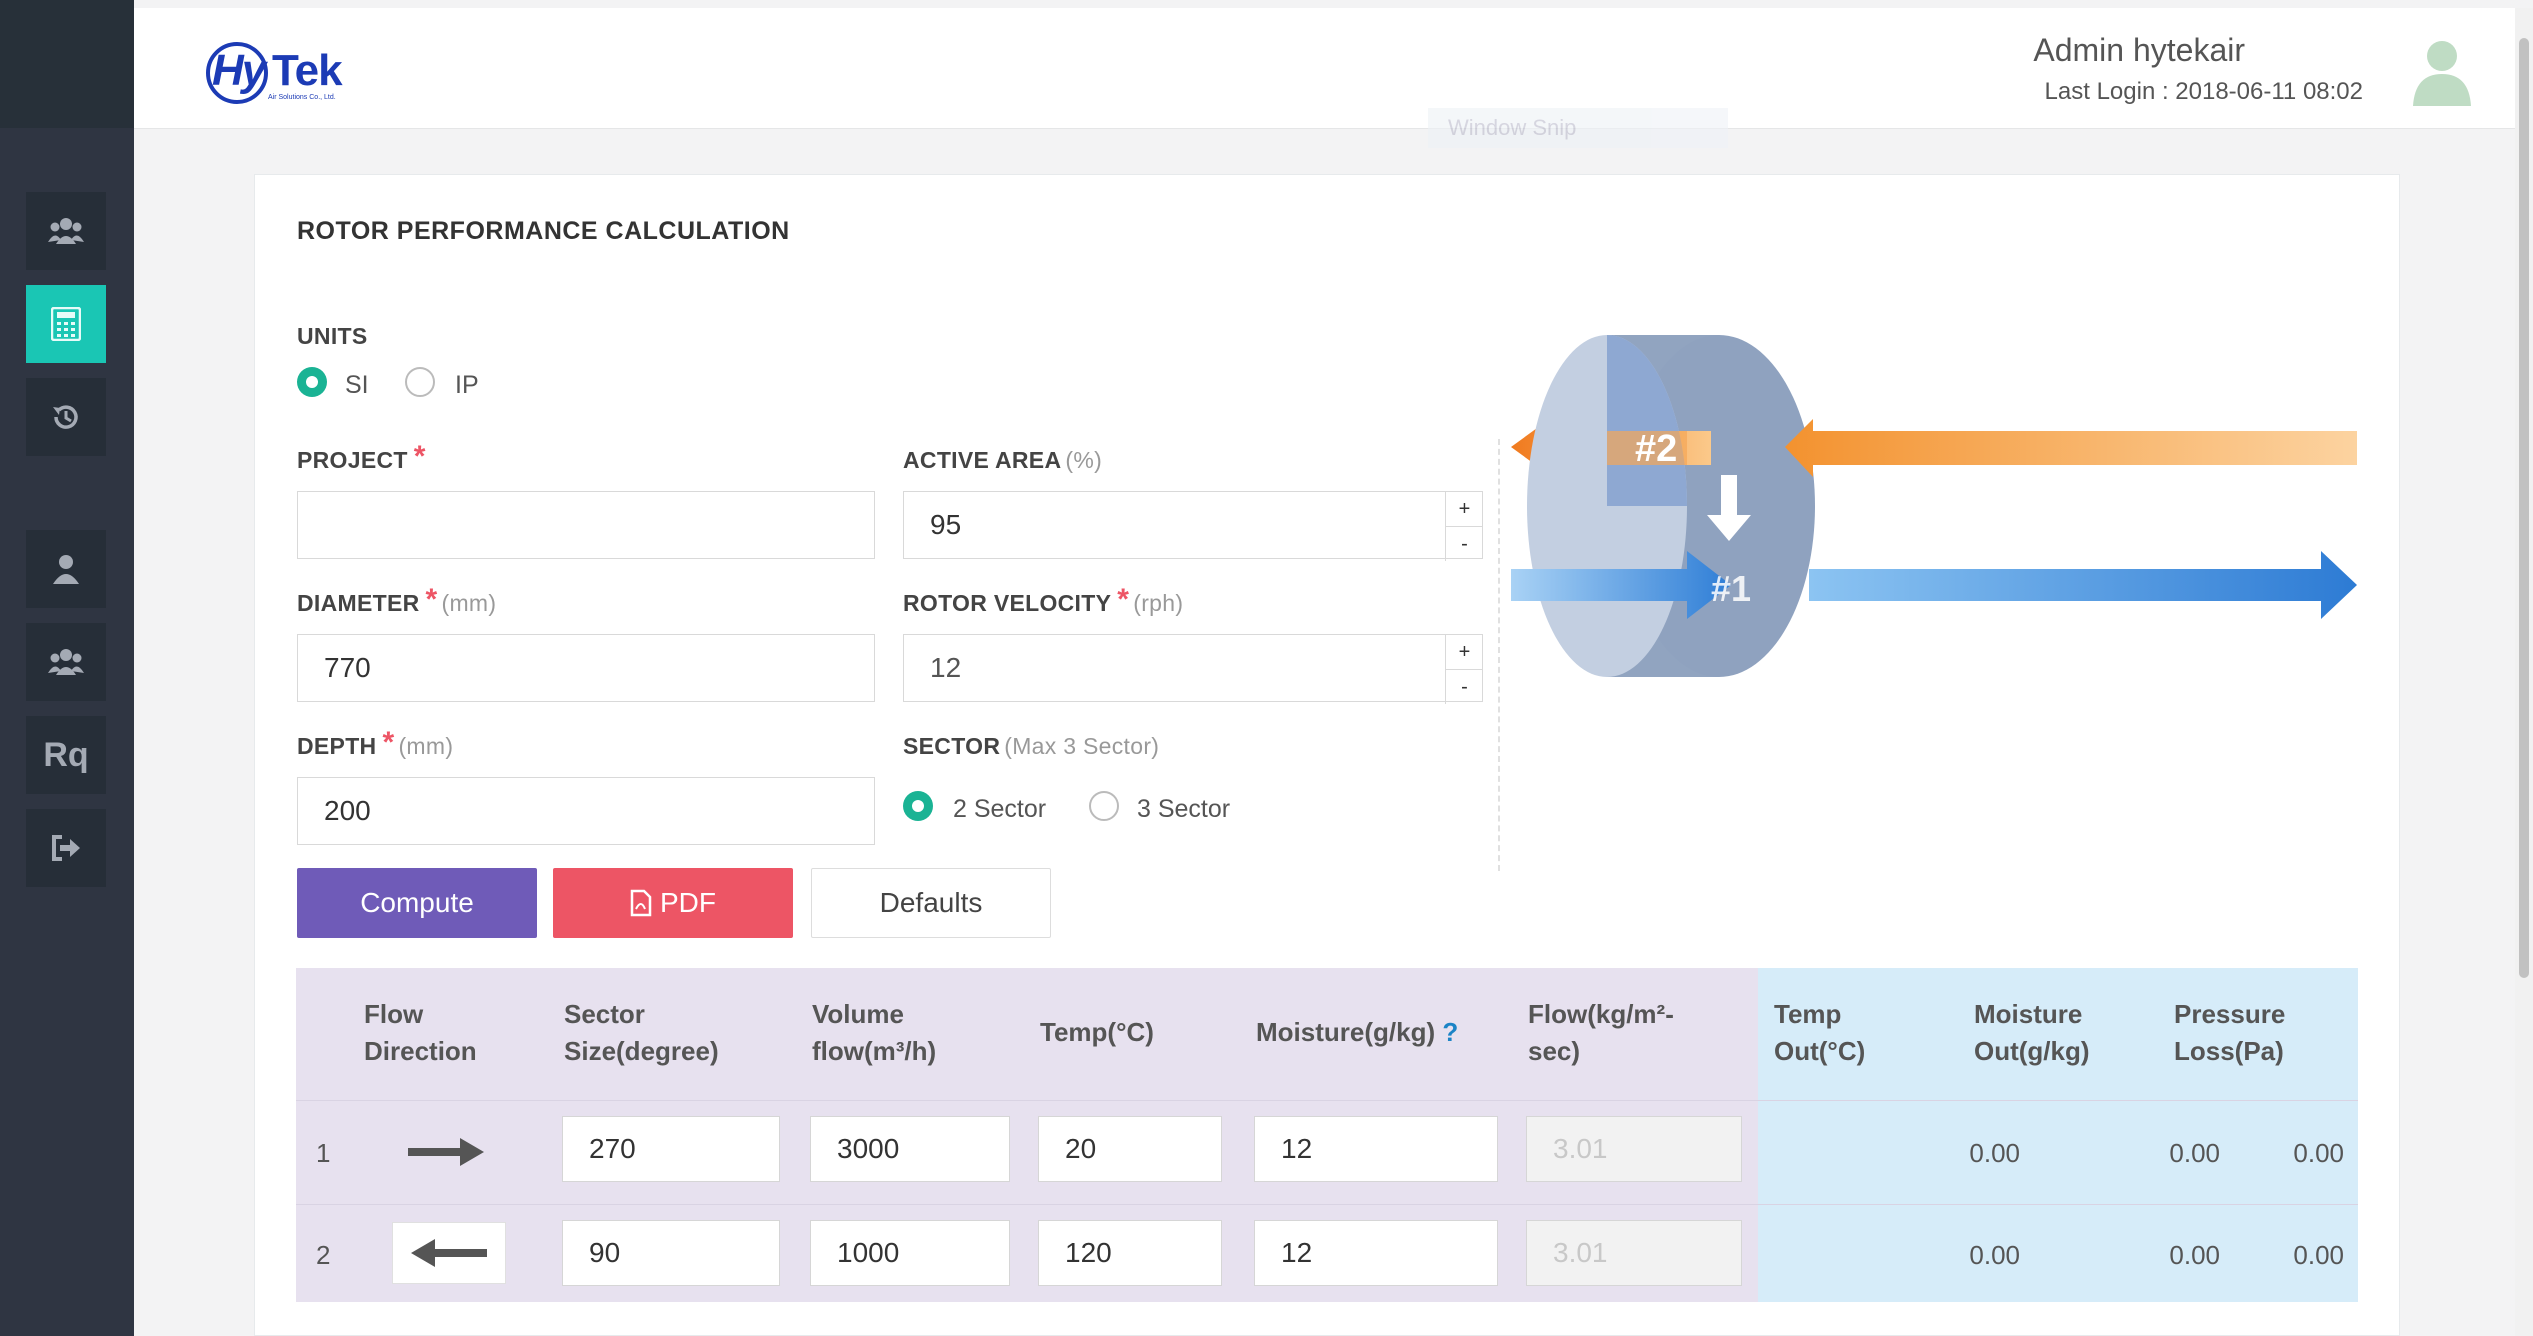 This screenshot has width=2533, height=1336. Describe the element at coordinates (1464, 509) in the screenshot. I see `active-area-increment: +` at that location.